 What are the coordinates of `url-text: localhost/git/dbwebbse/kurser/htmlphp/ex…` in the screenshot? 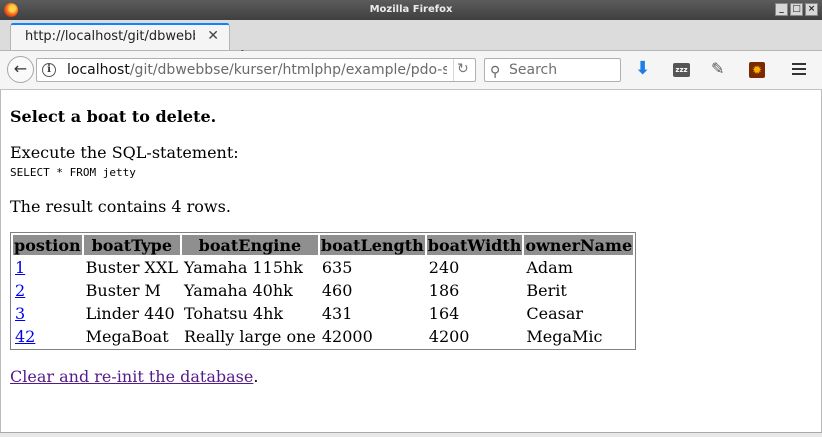 It's located at (257, 70).